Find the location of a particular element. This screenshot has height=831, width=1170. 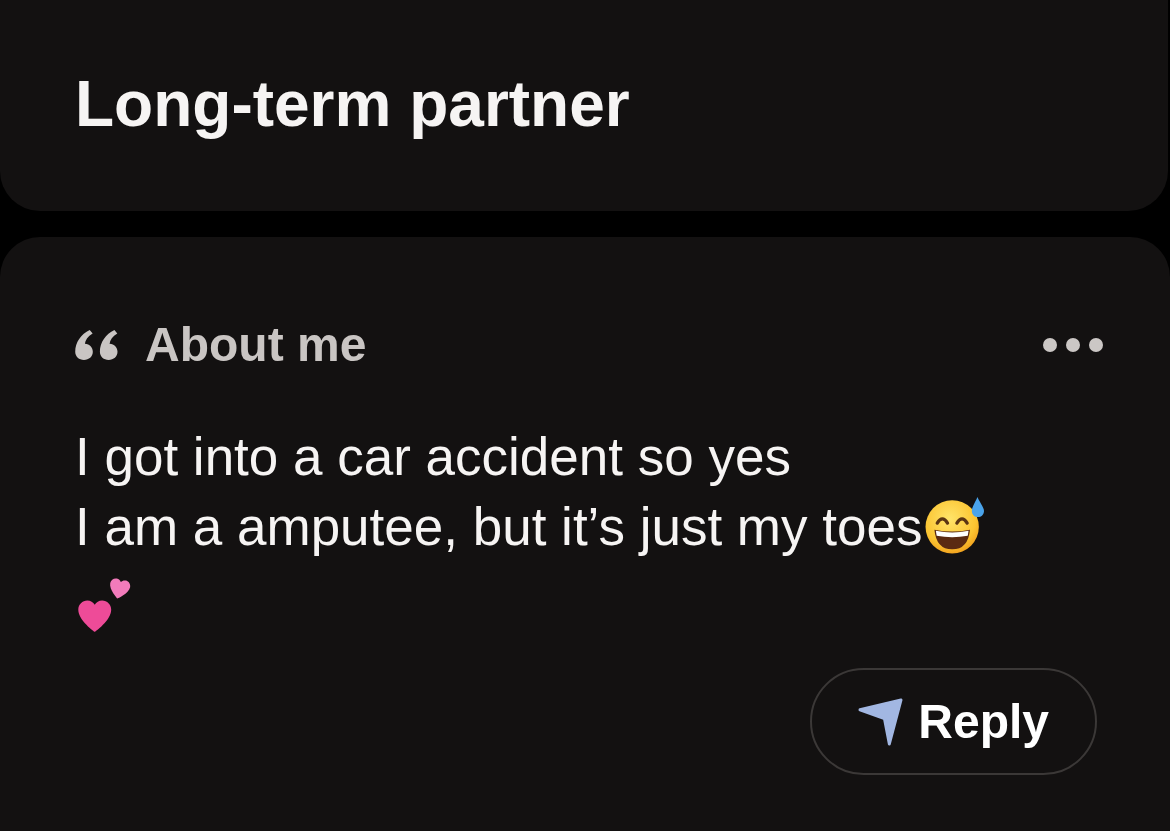

about-text-line: I got into a car accident so yes is located at coordinates (433, 457).